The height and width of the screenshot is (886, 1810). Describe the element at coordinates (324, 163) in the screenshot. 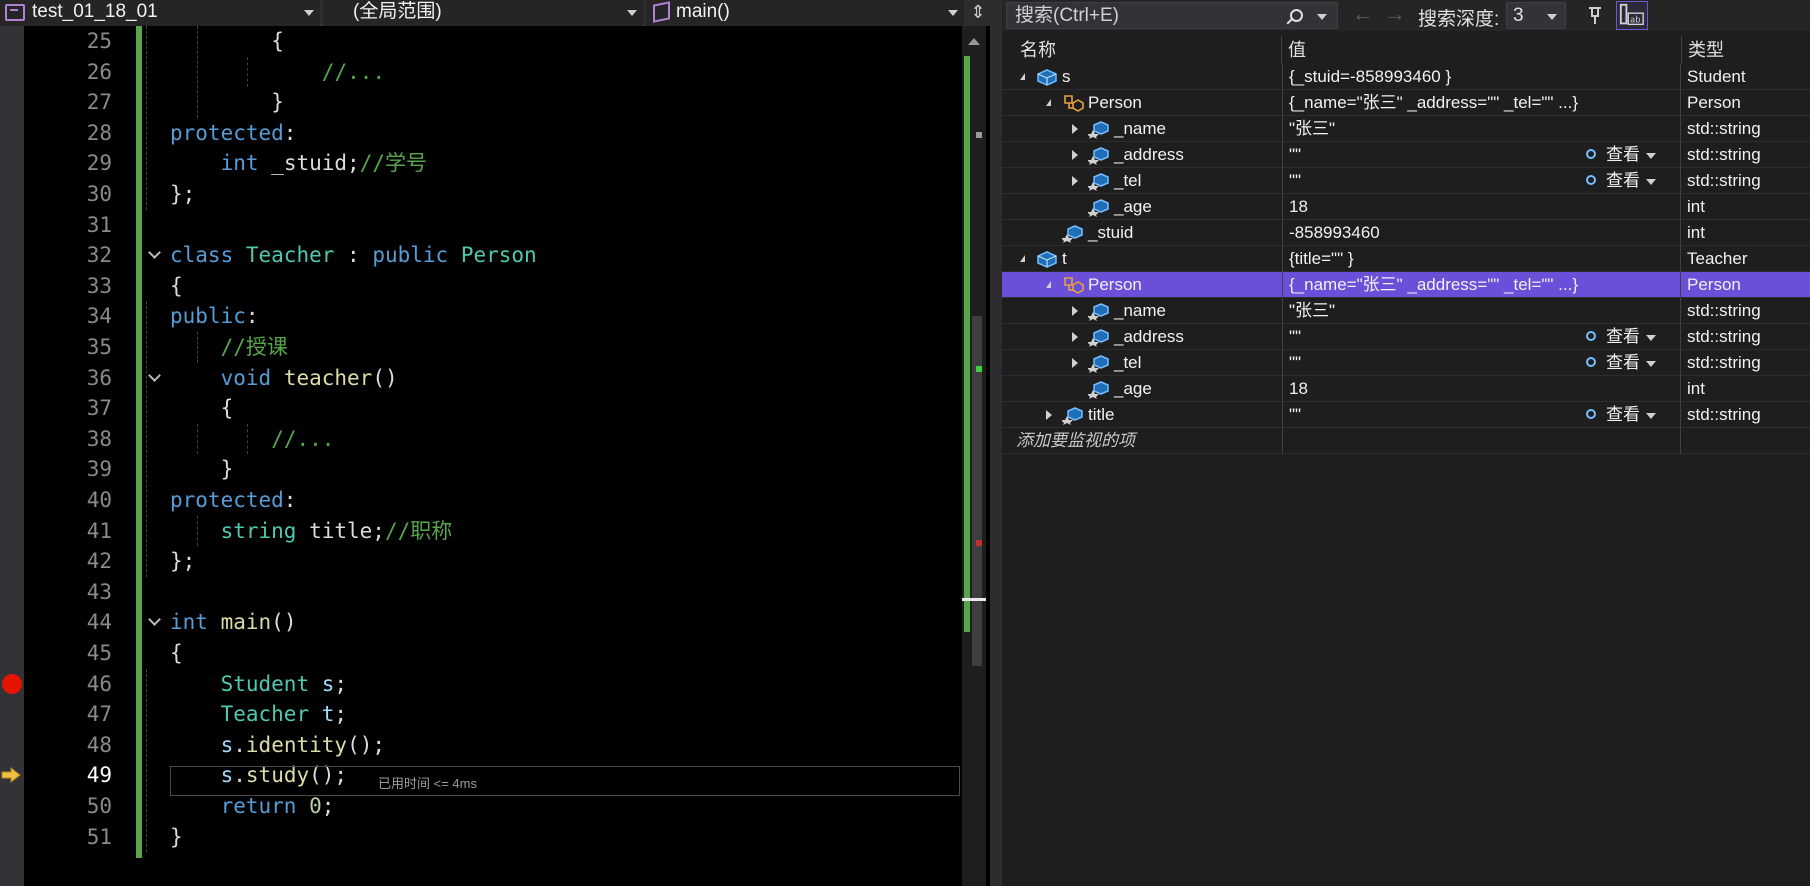

I see `code-line: int _stuid;//学号` at that location.